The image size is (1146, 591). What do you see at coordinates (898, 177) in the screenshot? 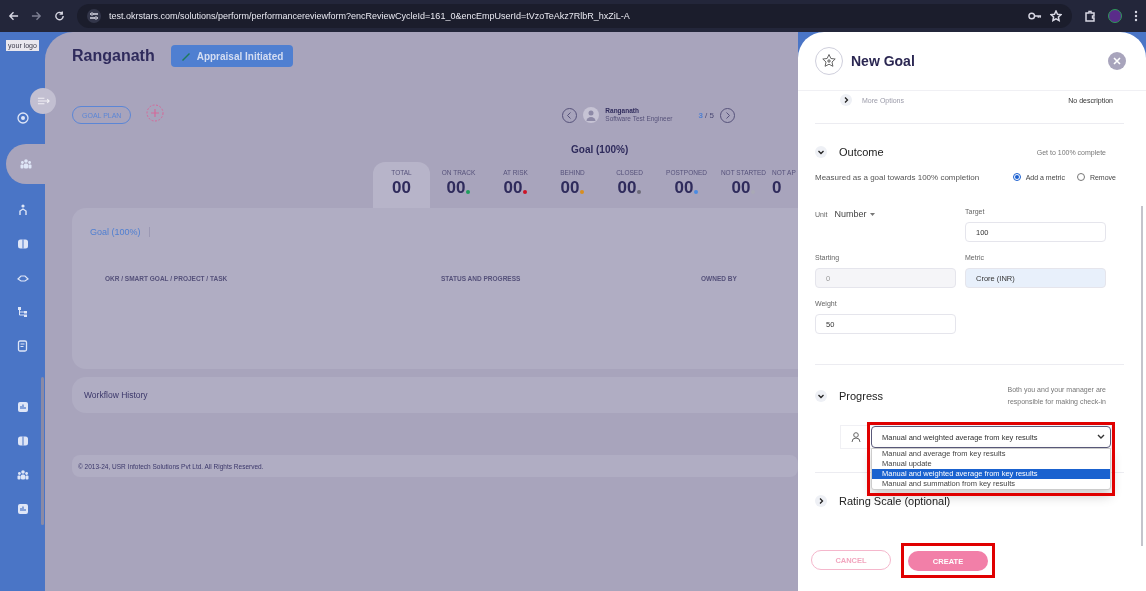
I see `description-text: Measured as a goal towards 100% completion` at bounding box center [898, 177].